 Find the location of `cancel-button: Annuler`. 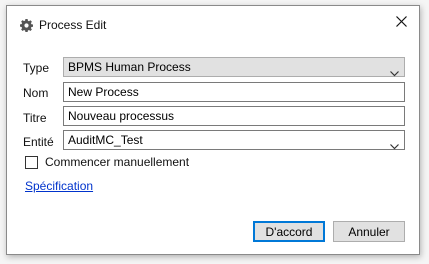

cancel-button: Annuler is located at coordinates (369, 231).